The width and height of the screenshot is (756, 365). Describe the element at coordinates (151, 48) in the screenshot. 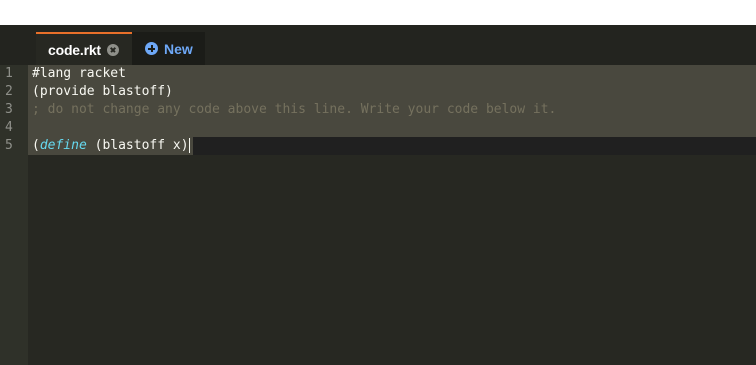

I see `plus-icon` at that location.